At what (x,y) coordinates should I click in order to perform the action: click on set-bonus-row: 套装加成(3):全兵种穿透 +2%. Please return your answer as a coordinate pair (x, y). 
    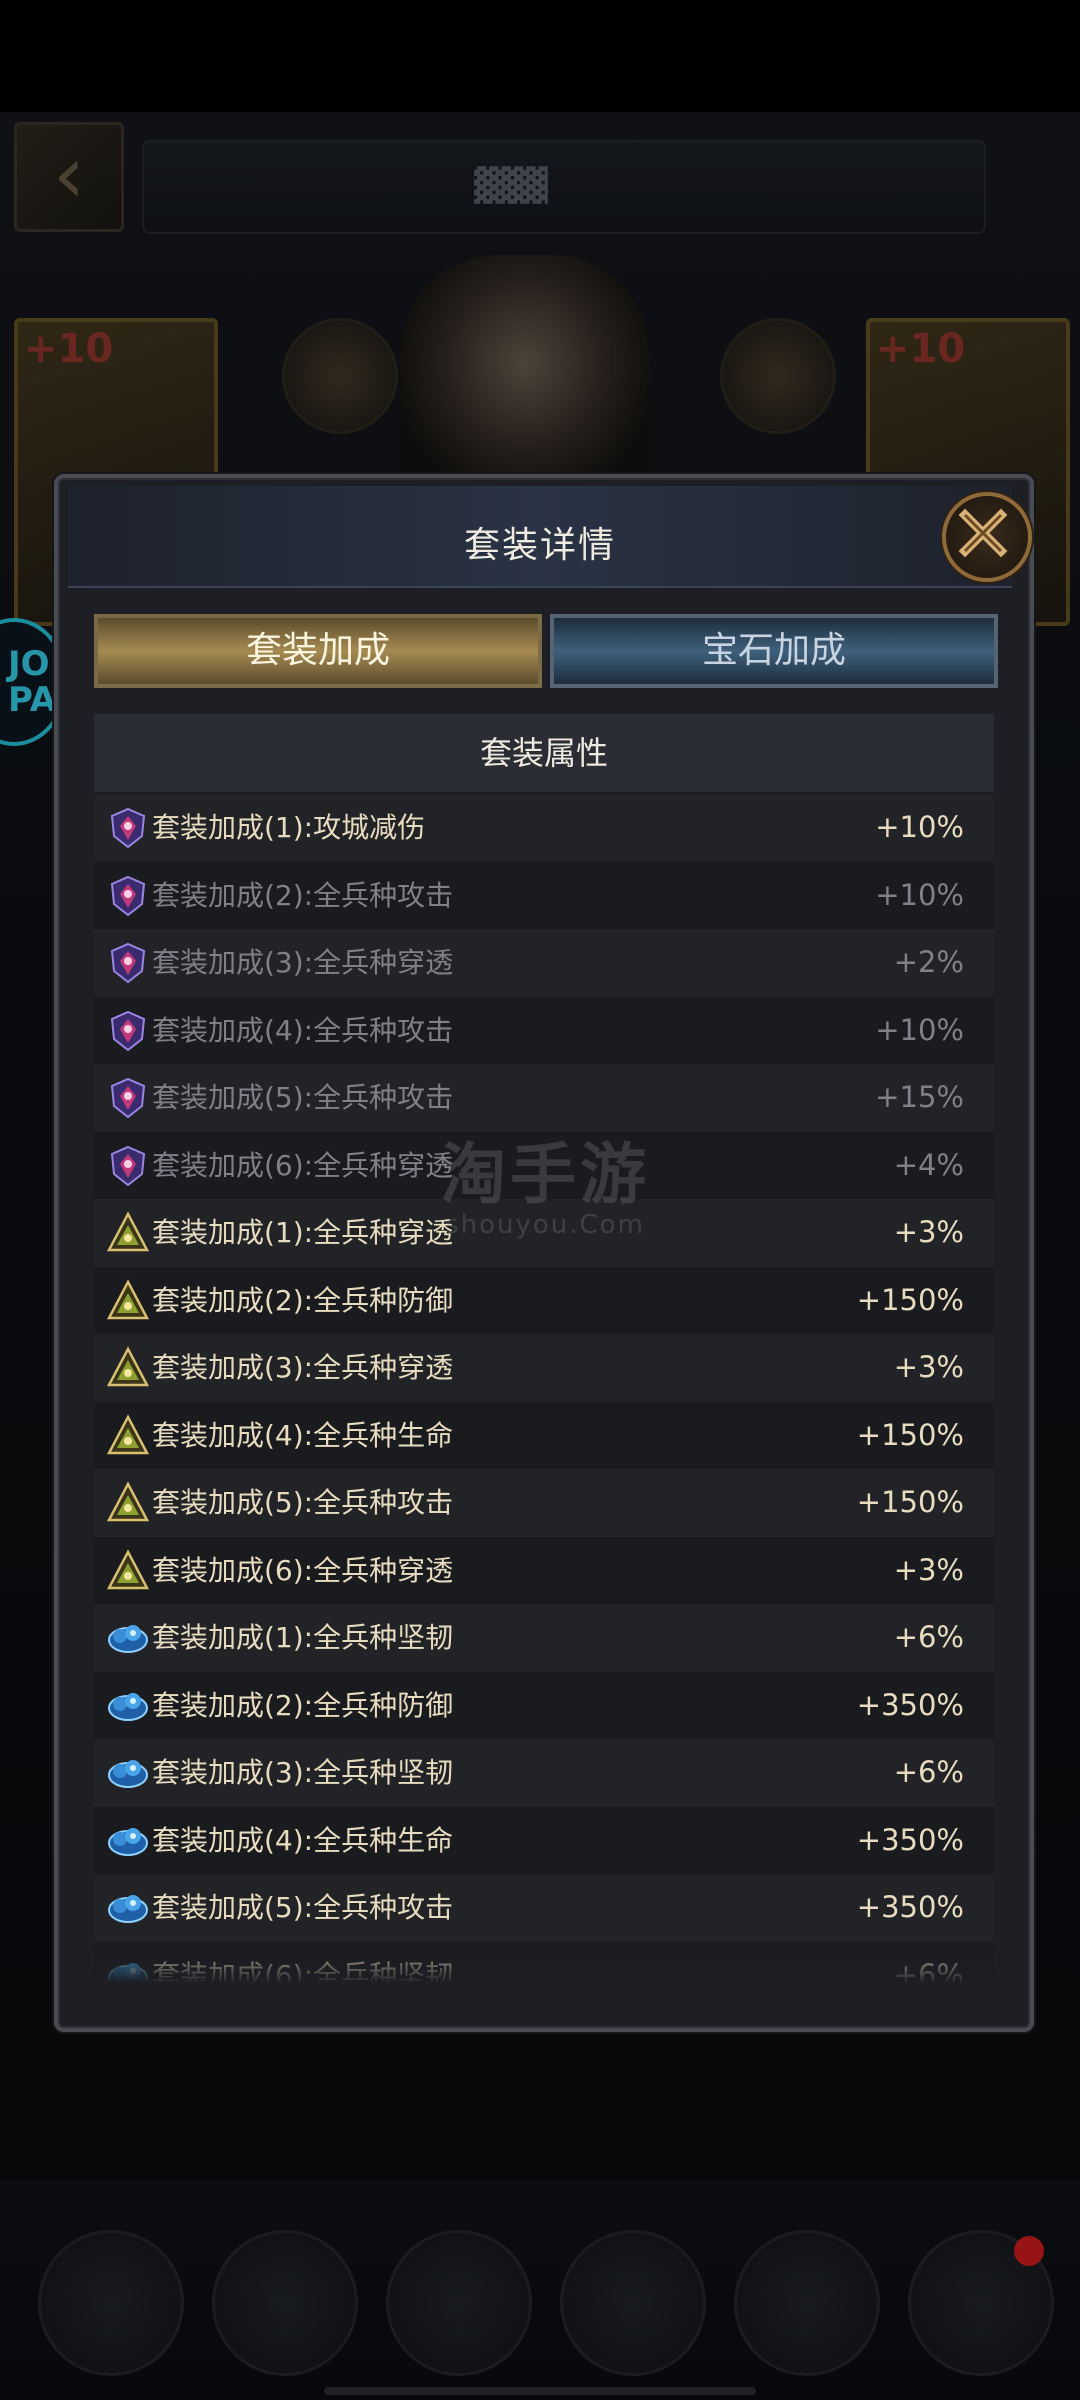
    Looking at the image, I should click on (544, 963).